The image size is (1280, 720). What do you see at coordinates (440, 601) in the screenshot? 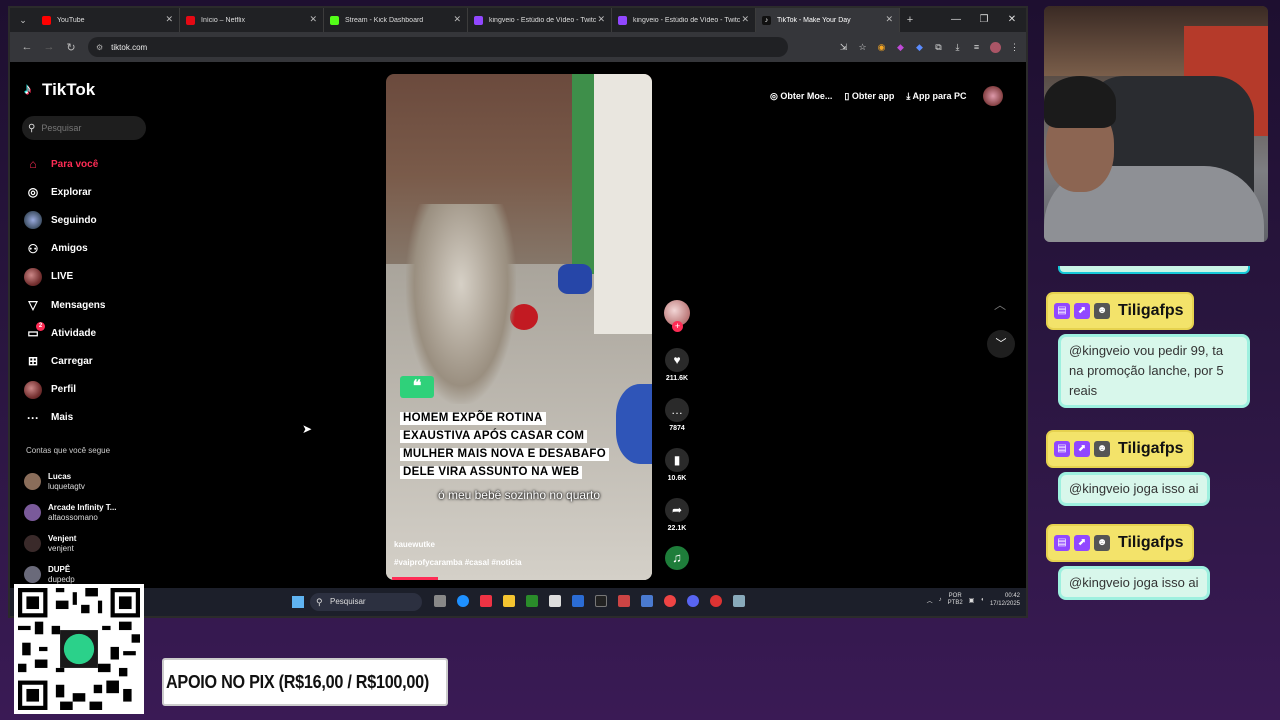
I see `task-view-icon` at bounding box center [440, 601].